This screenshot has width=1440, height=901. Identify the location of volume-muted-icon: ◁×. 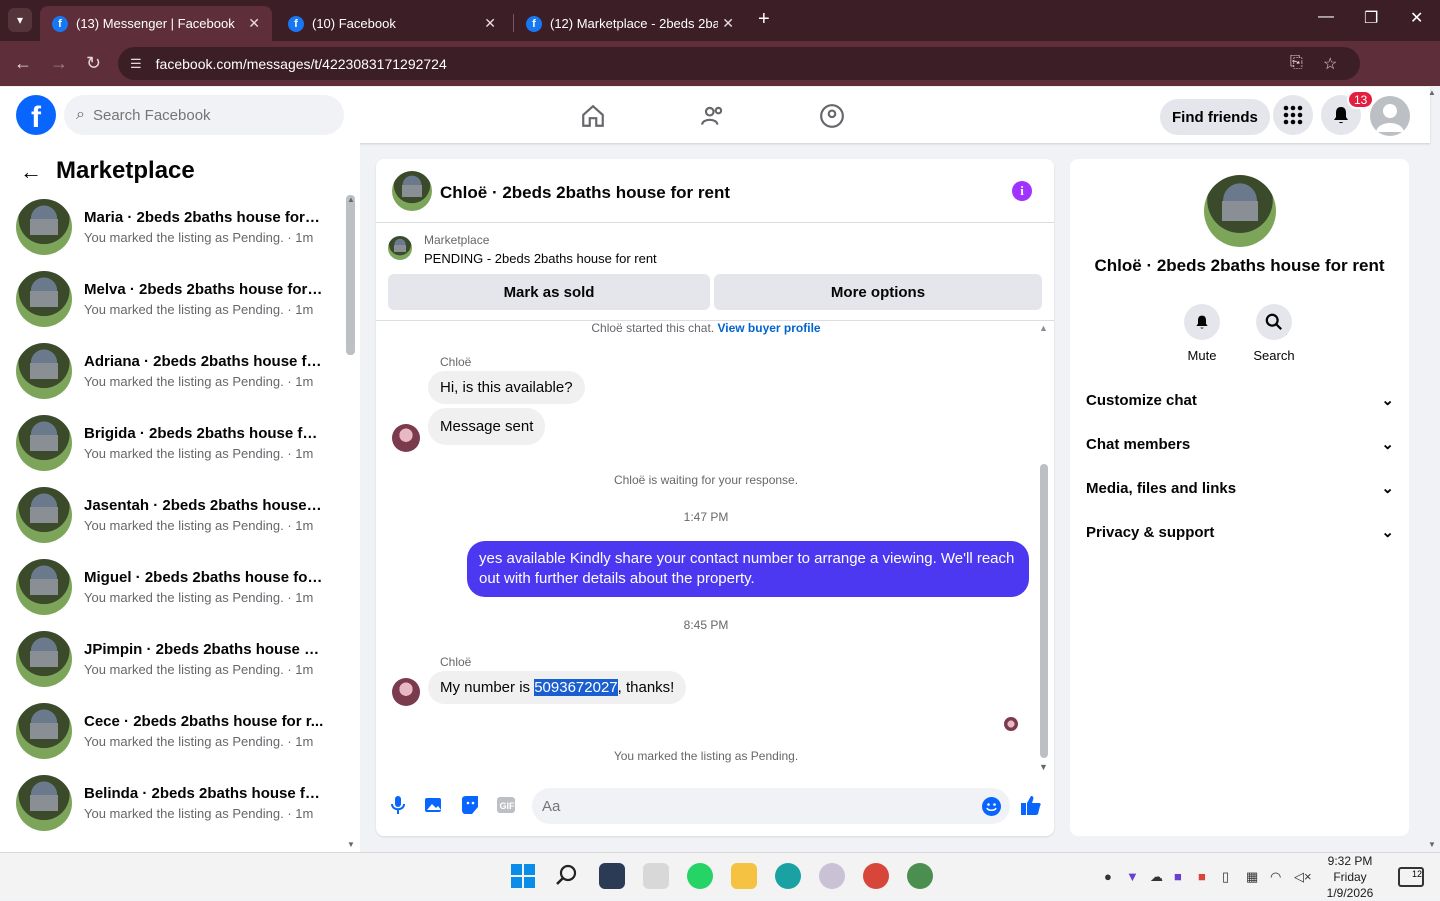
(1303, 877).